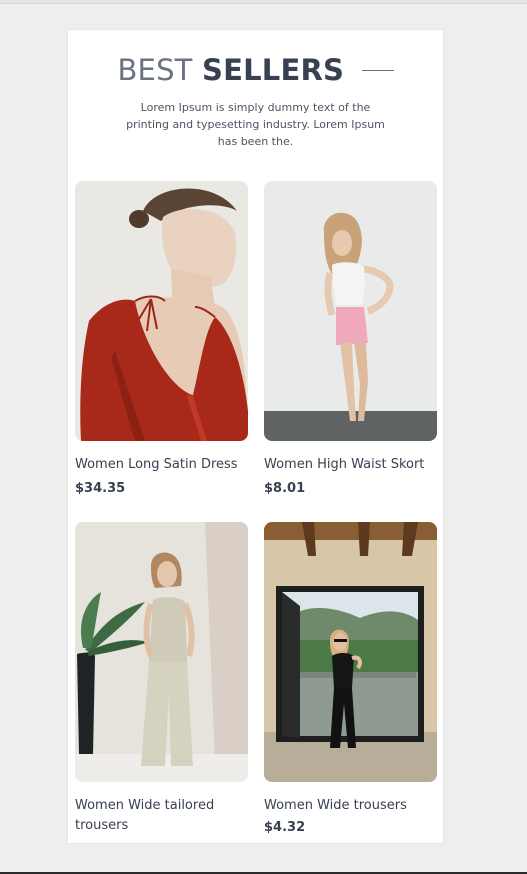 This screenshot has width=527, height=874. I want to click on product-photo-tailored-trousers, so click(161, 652).